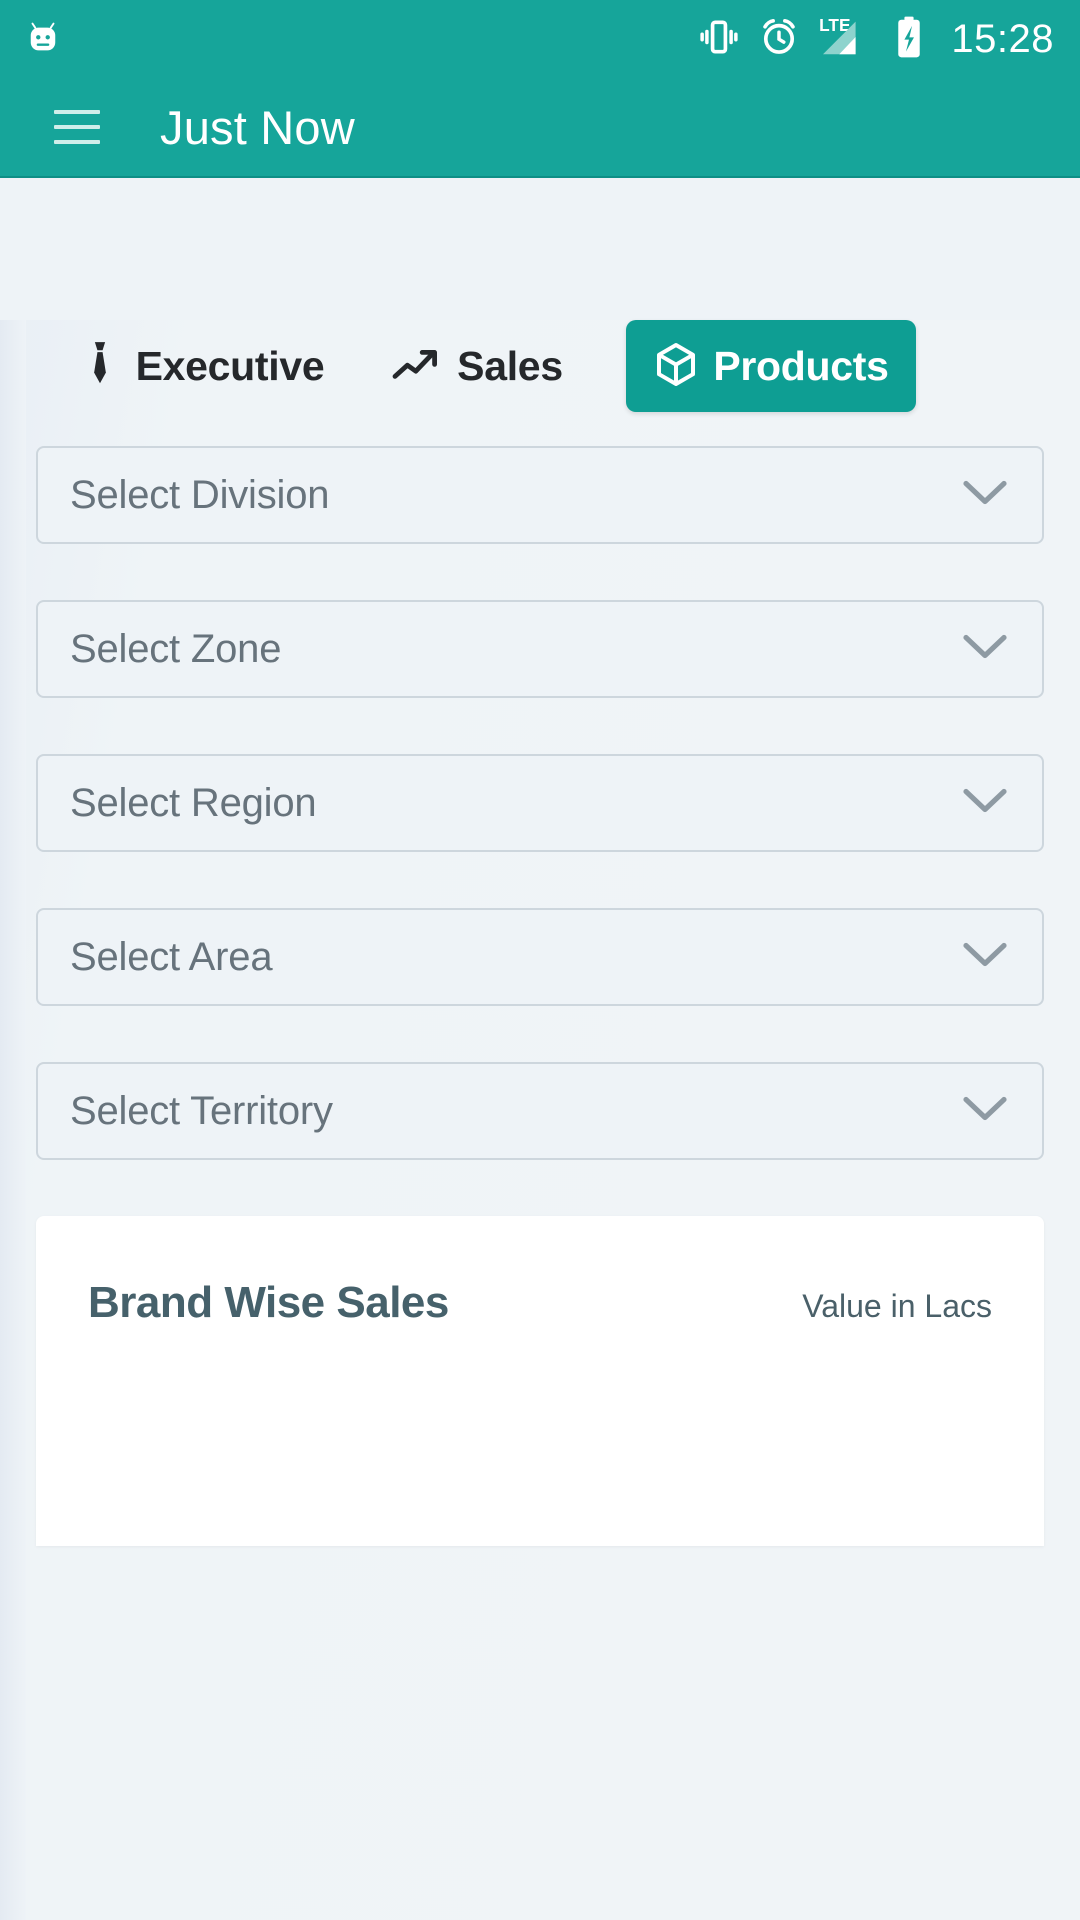  I want to click on alarm-icon, so click(779, 39).